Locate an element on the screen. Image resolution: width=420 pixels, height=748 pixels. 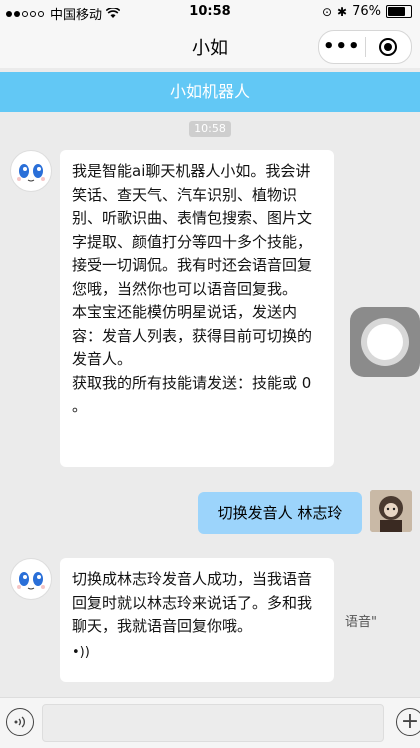
assistive-ring-icon is located at coordinates (385, 342).